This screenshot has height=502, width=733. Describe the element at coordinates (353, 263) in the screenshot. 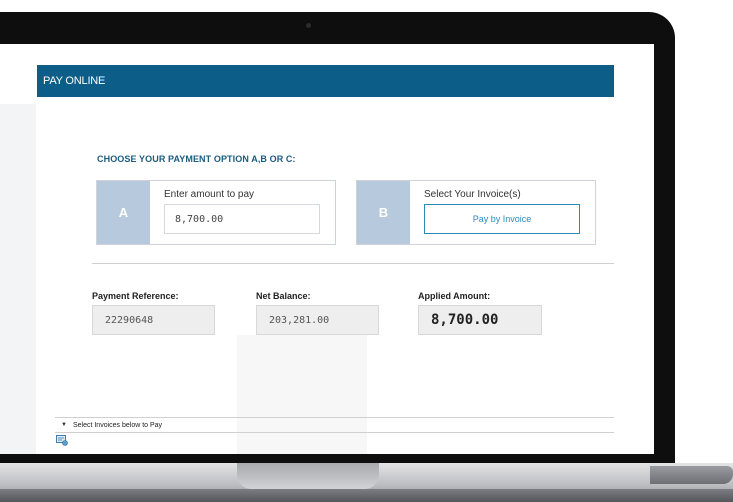

I see `section-divider` at that location.